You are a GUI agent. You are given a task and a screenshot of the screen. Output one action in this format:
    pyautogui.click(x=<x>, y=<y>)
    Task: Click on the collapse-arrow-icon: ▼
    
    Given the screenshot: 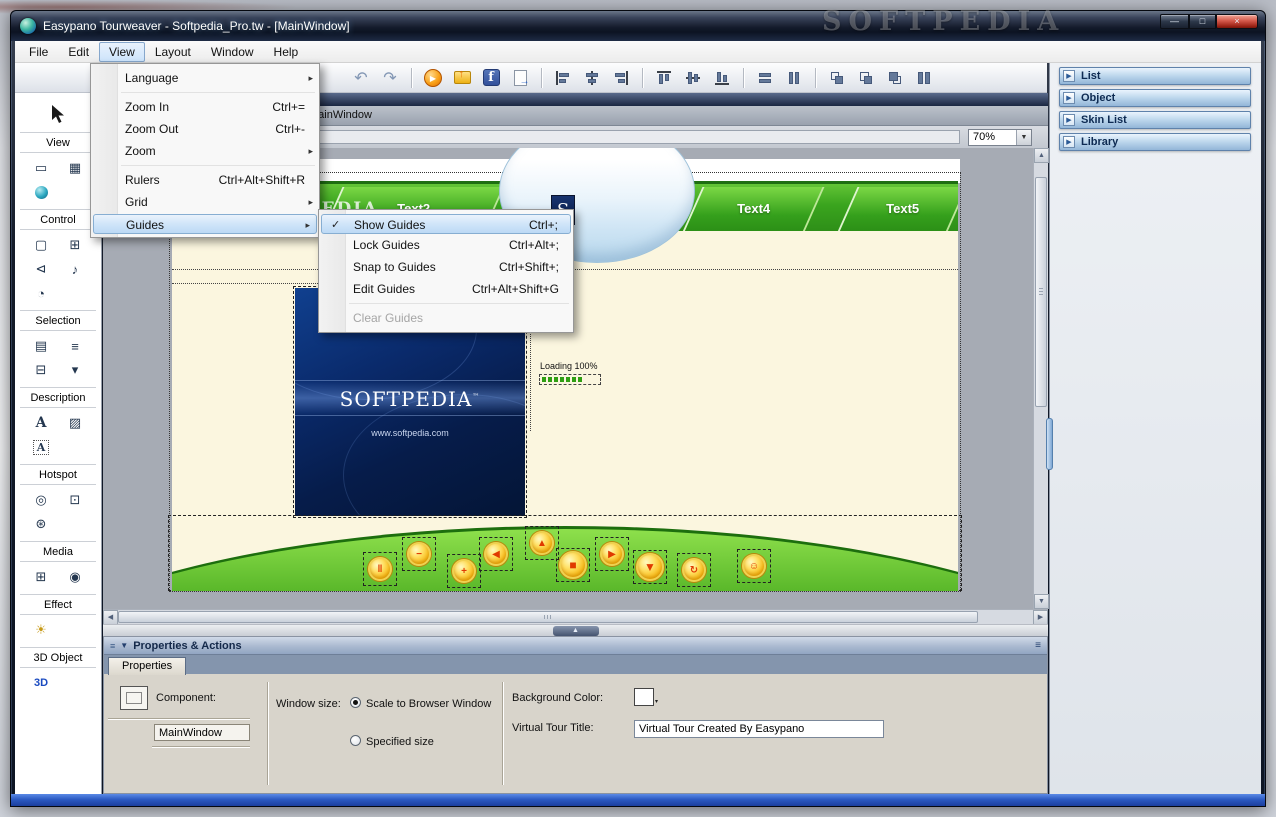 What is the action you would take?
    pyautogui.click(x=124, y=645)
    